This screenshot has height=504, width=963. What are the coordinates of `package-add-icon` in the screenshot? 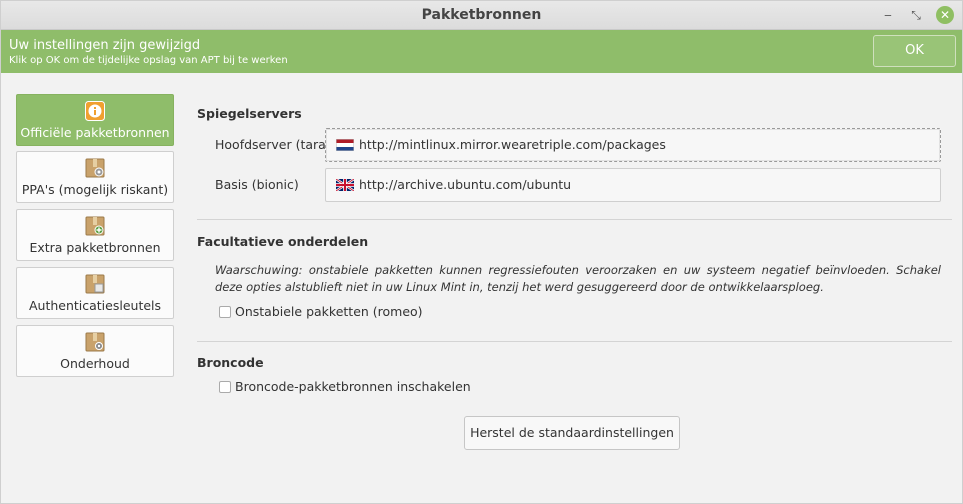 It's located at (95, 226).